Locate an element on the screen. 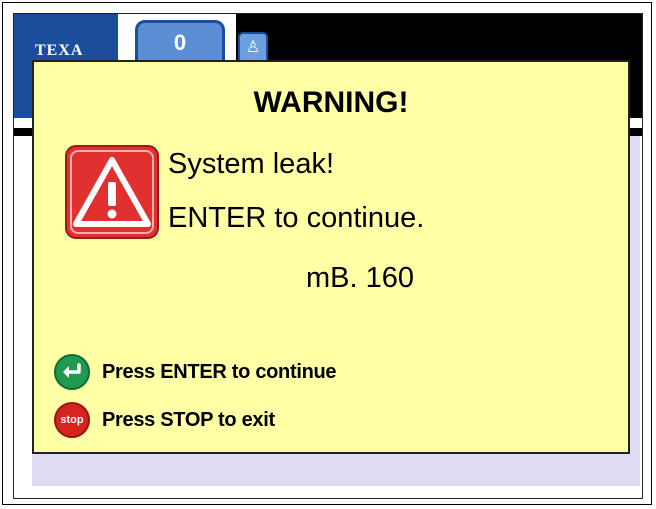  message-line-1: System leak! is located at coordinates (251, 164).